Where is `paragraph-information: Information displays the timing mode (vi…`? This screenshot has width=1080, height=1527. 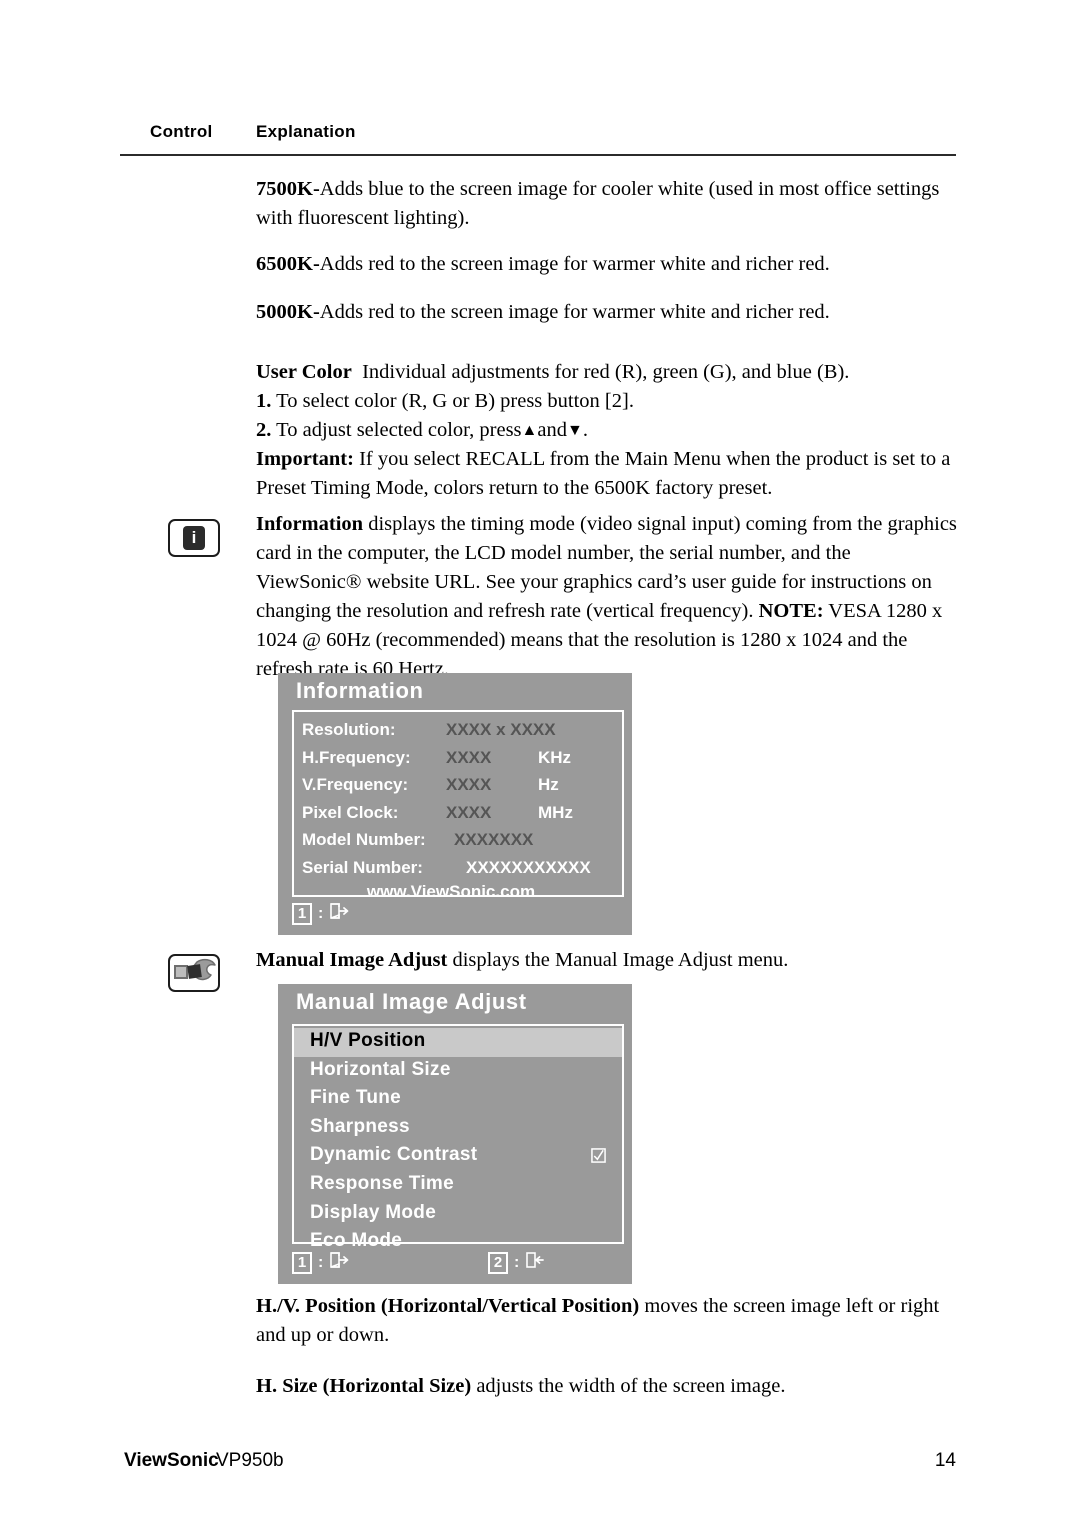 paragraph-information: Information displays the timing mode (vi… is located at coordinates (607, 597).